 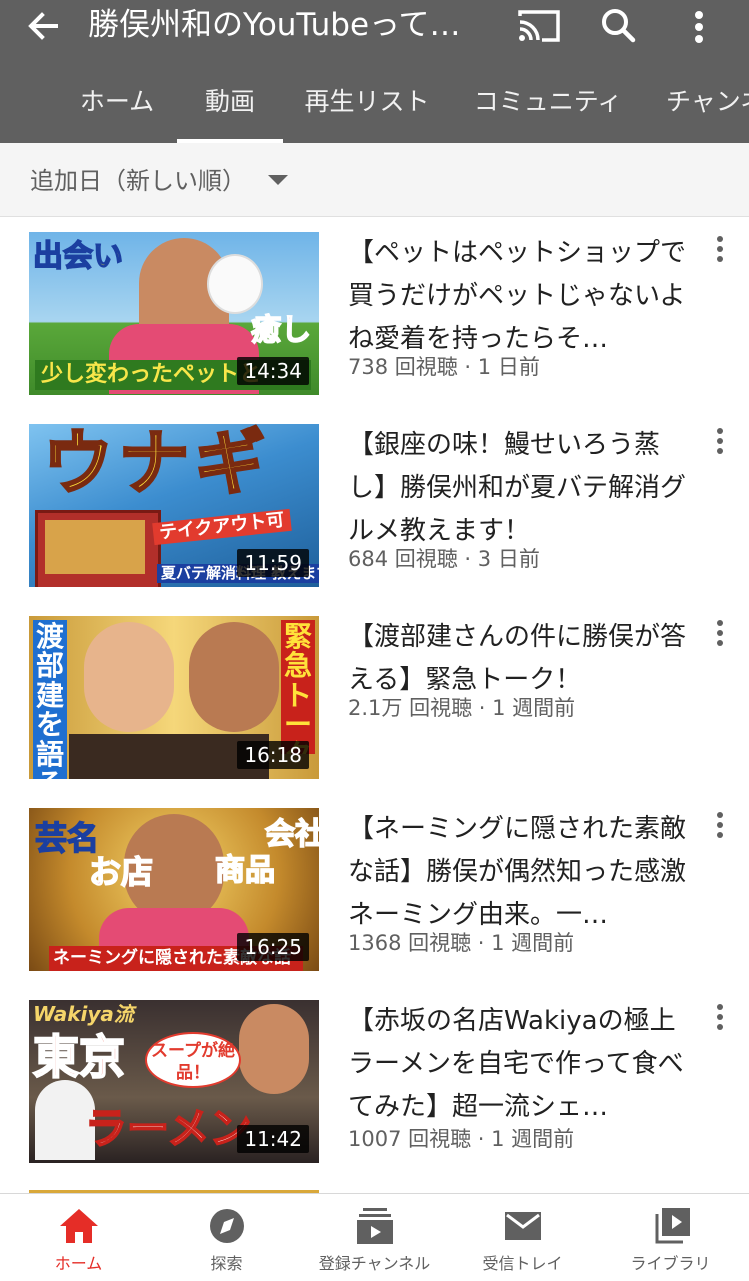 What do you see at coordinates (174, 313) in the screenshot?
I see `video-thumbnail: 出会い 癒し 少し変わったペットと 14:34` at bounding box center [174, 313].